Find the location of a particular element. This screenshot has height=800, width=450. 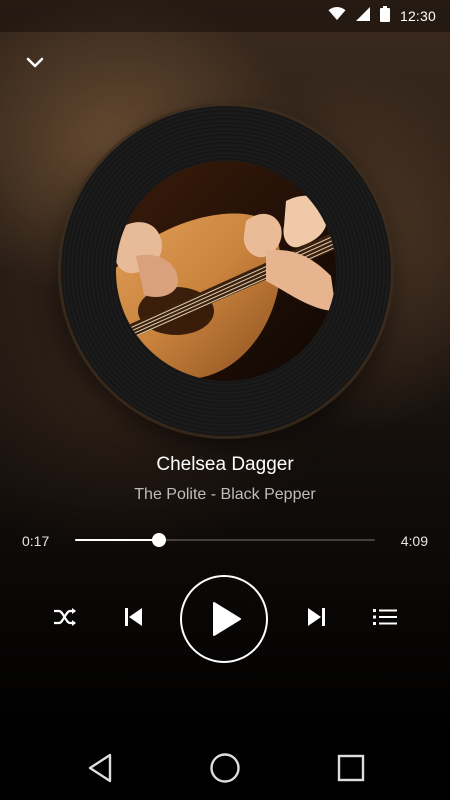

seek-bar is located at coordinates (225, 540).